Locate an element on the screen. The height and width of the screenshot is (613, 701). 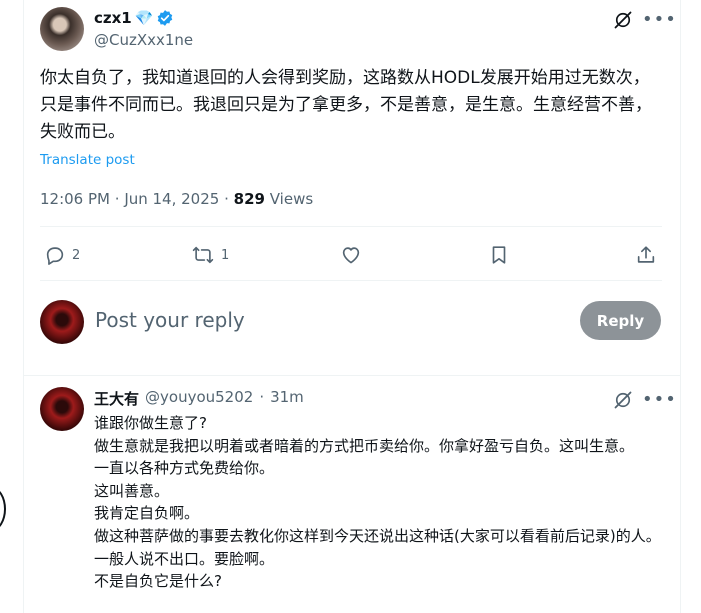
timeline-border-left is located at coordinates (23, 306).